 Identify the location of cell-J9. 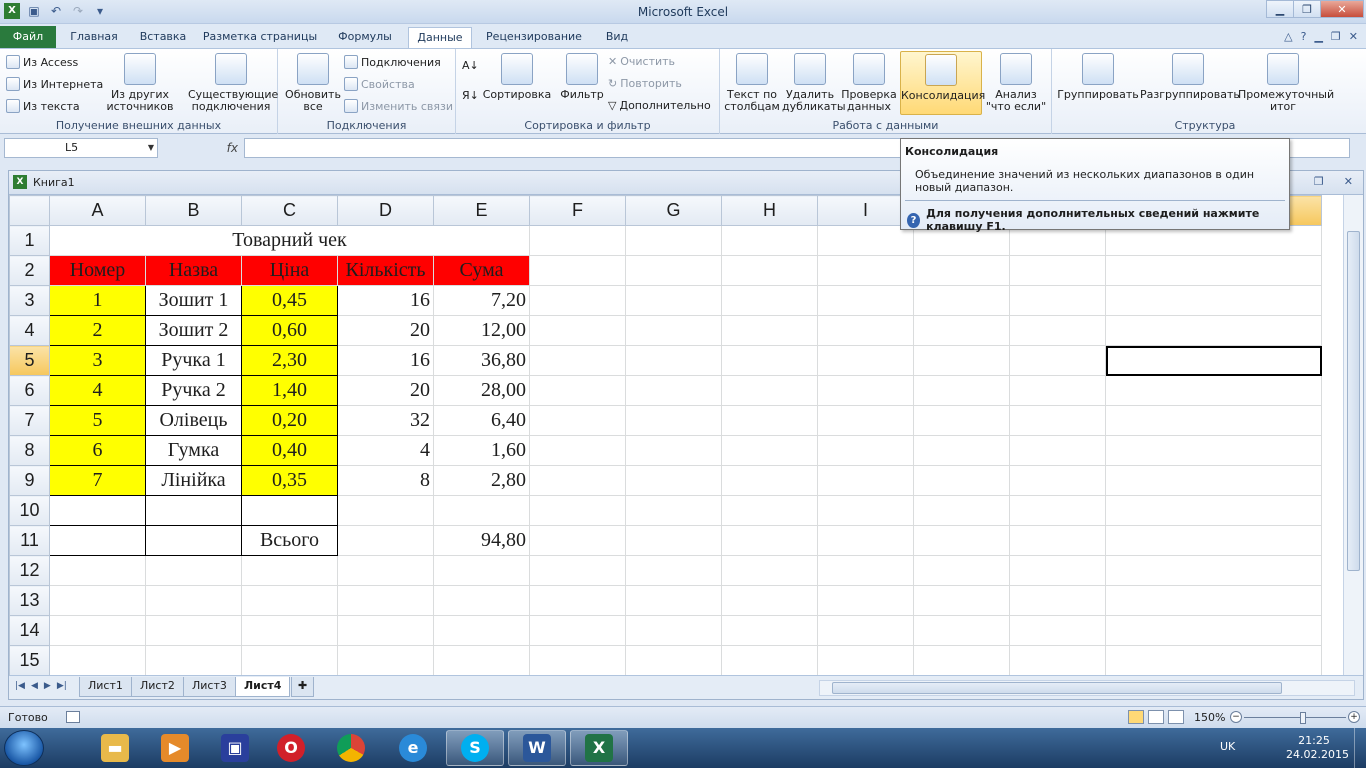
(961, 480).